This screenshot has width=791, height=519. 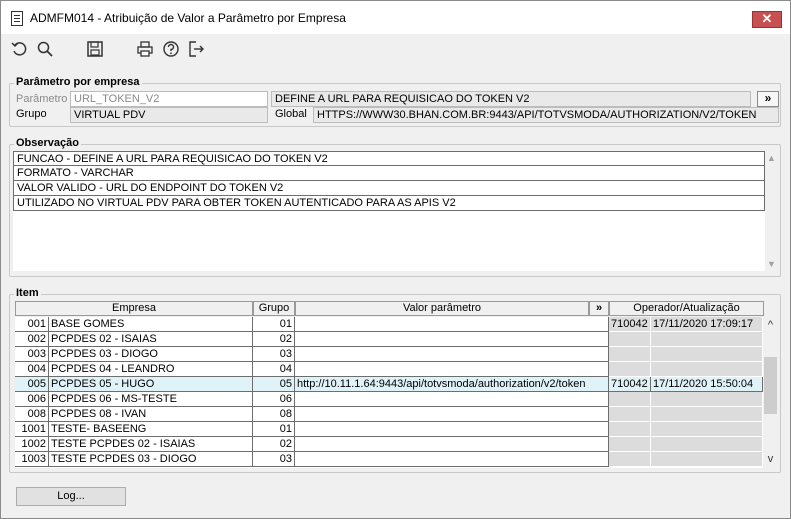 I want to click on table-row: 002 PCPDES 02 - ISAIAS 02, so click(x=389, y=339).